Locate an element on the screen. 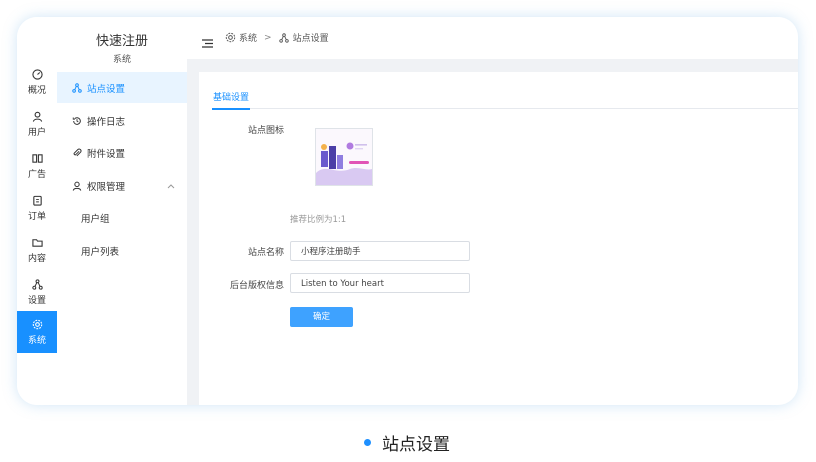 This screenshot has height=462, width=816. clipboard-icon is located at coordinates (37, 200).